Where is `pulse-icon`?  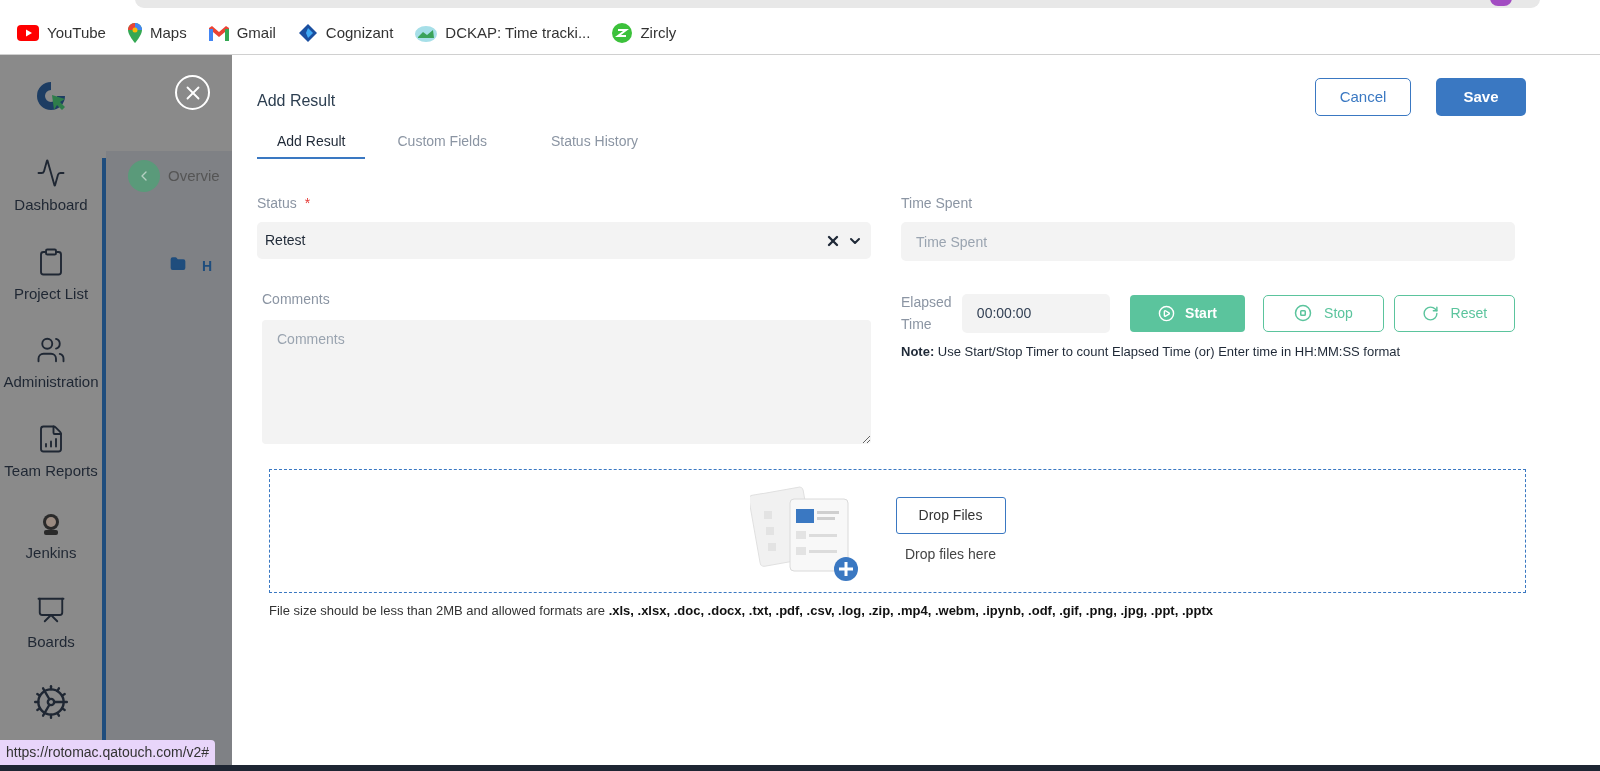 pulse-icon is located at coordinates (51, 173).